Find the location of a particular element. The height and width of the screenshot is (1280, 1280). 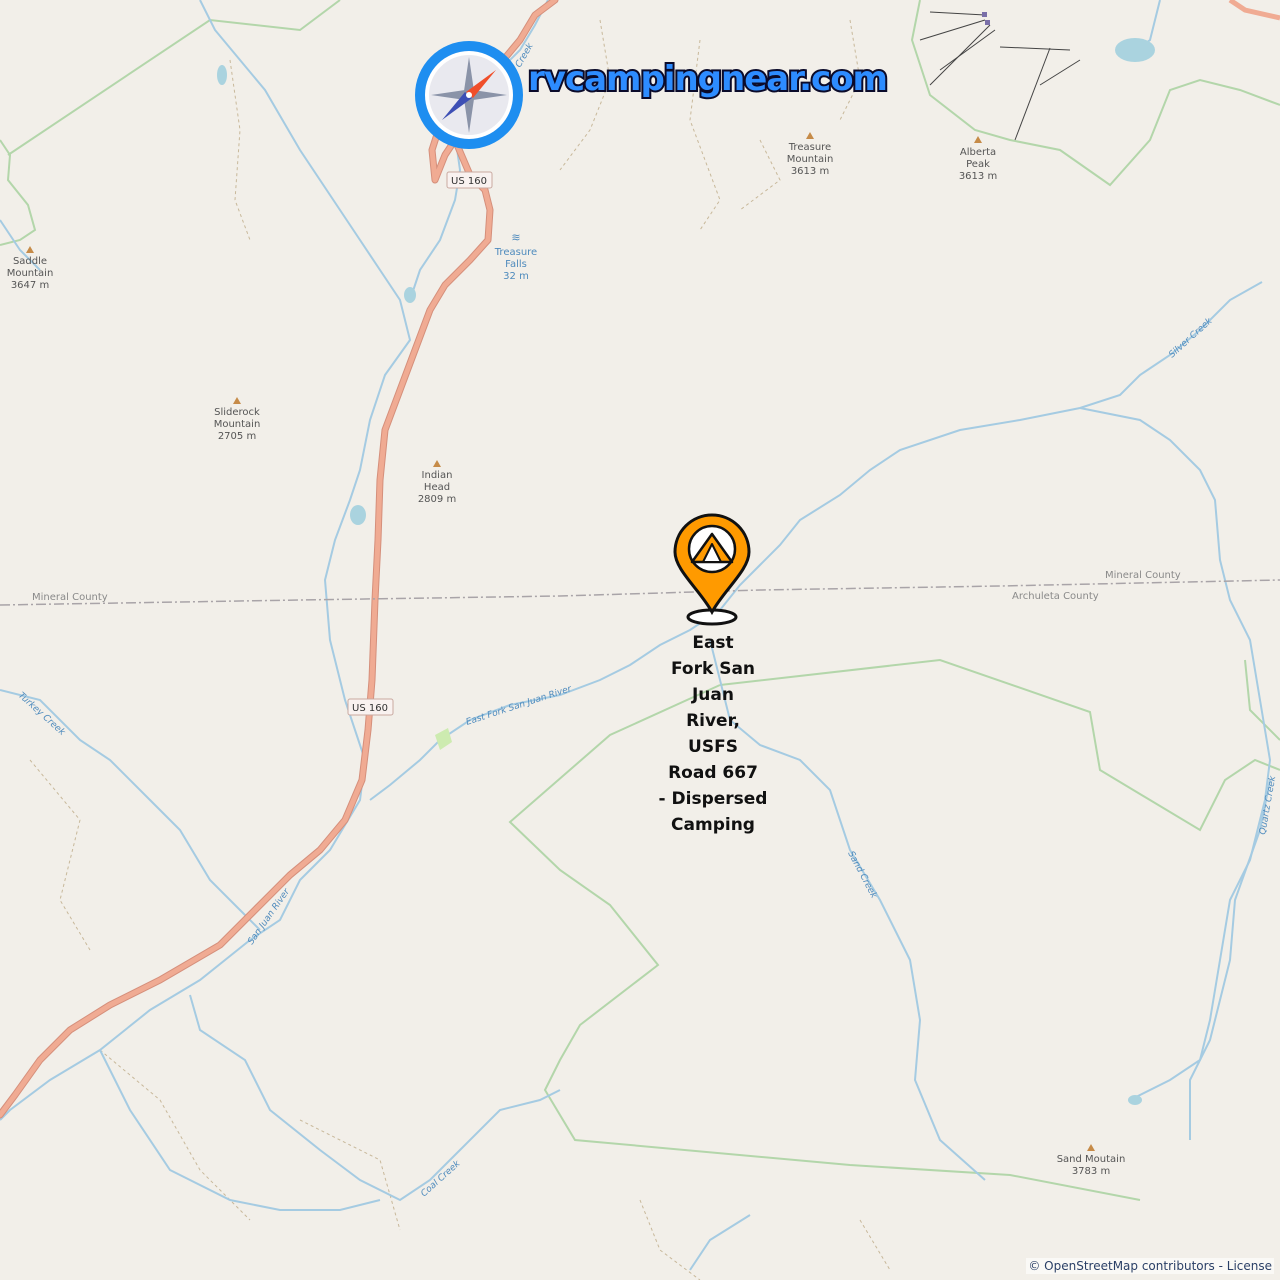

county-label-right-top: Mineral County is located at coordinates (1143, 575).